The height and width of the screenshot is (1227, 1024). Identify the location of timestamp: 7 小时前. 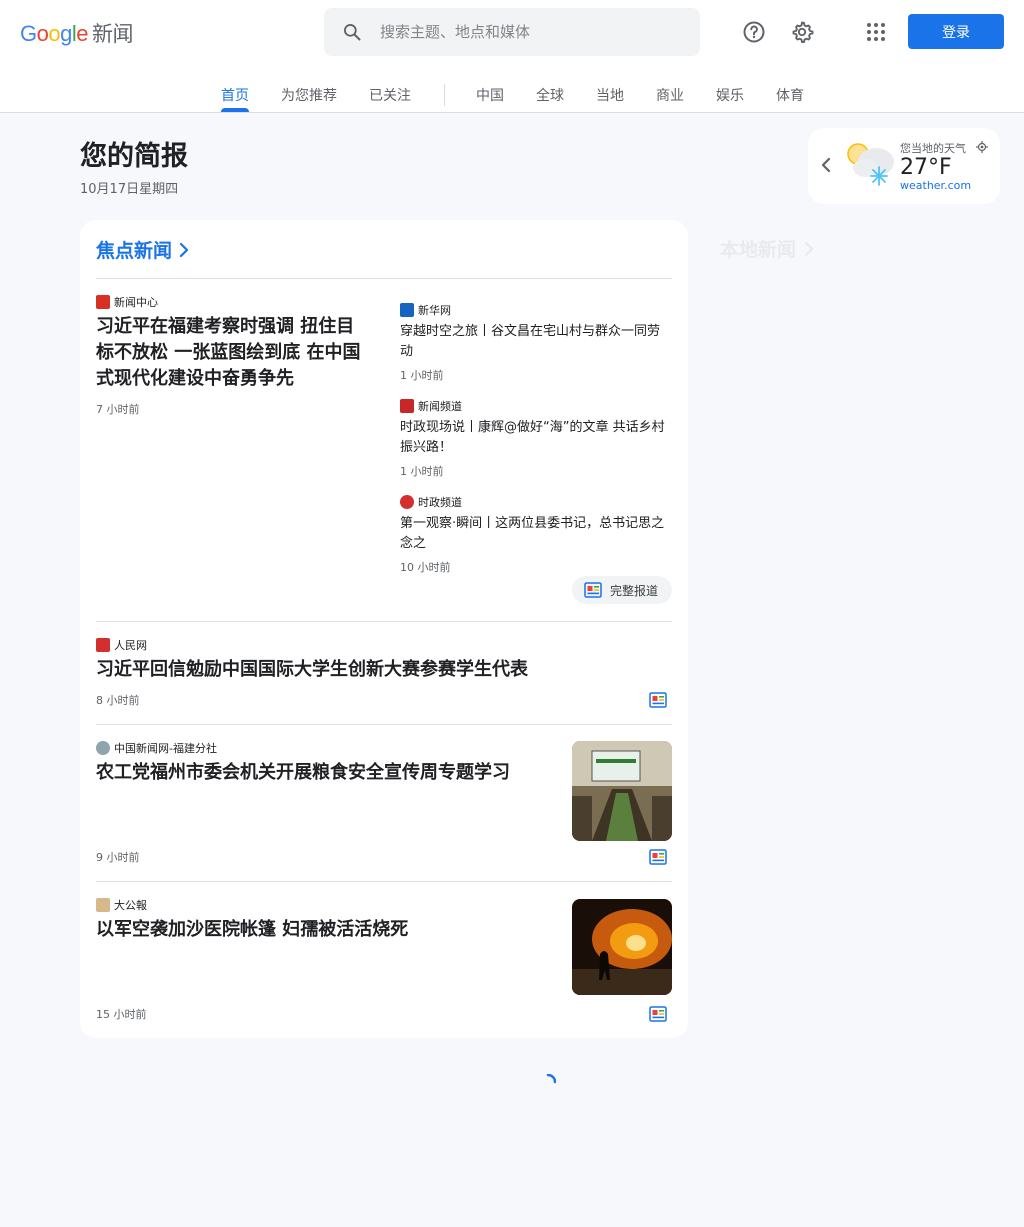
(118, 409).